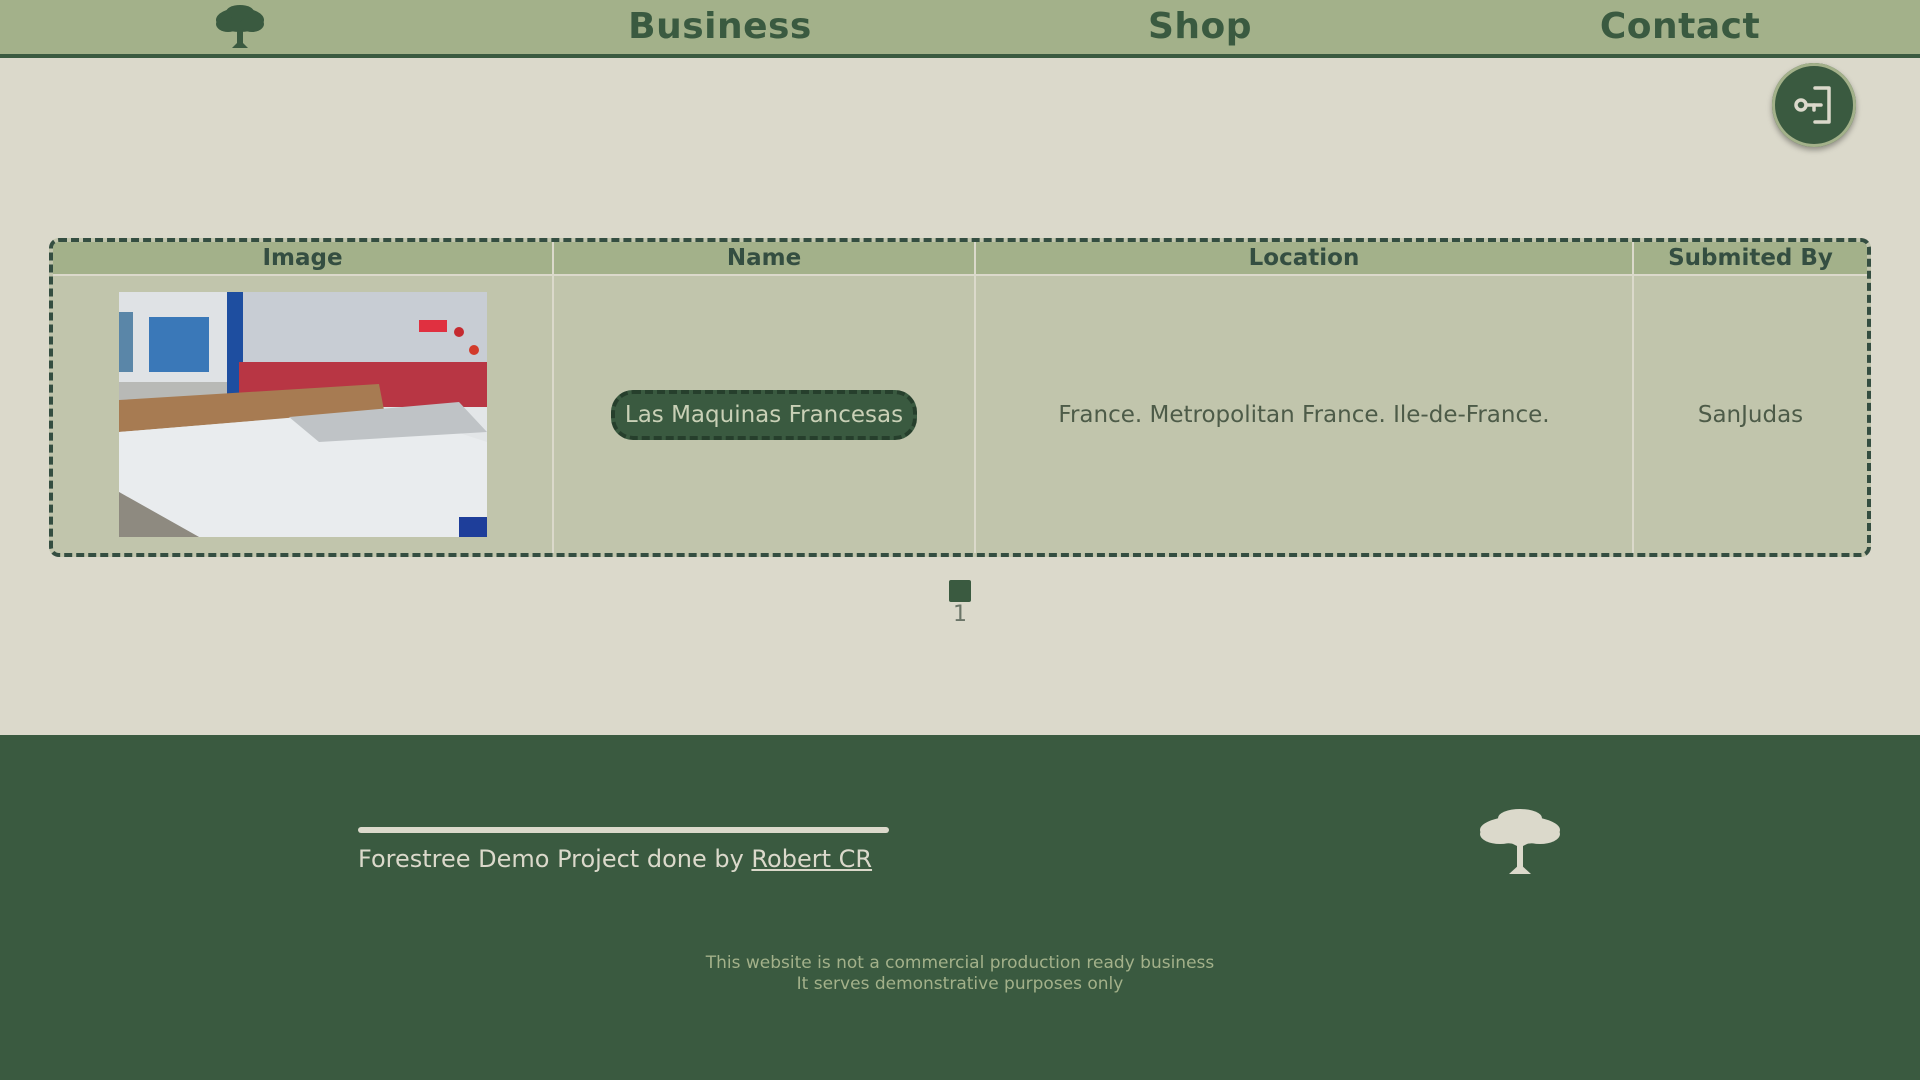  I want to click on top-nav: Business Shop Contact, so click(960, 29).